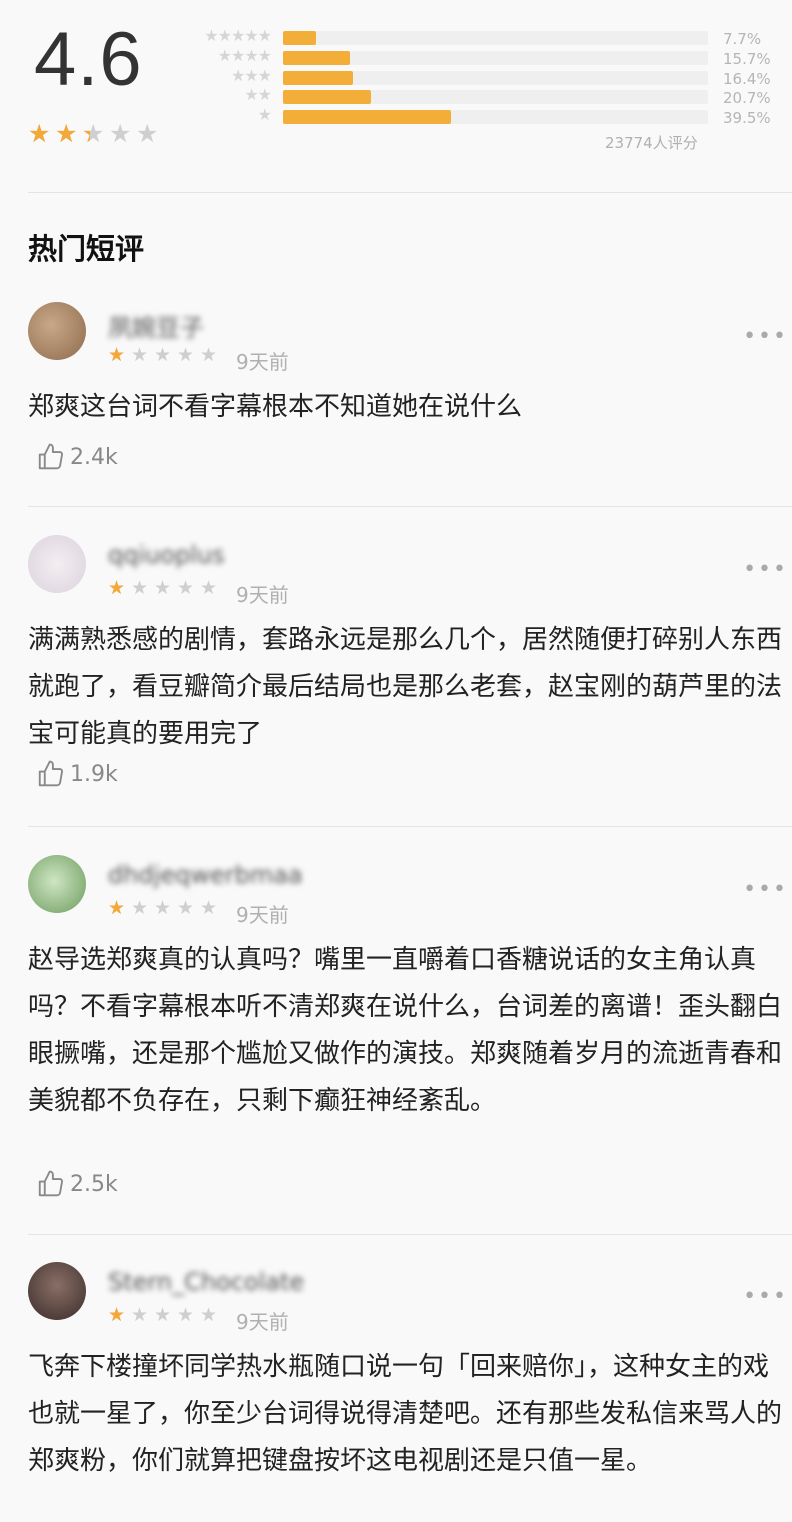  Describe the element at coordinates (156, 325) in the screenshot. I see `username: 夙婉豆子` at that location.